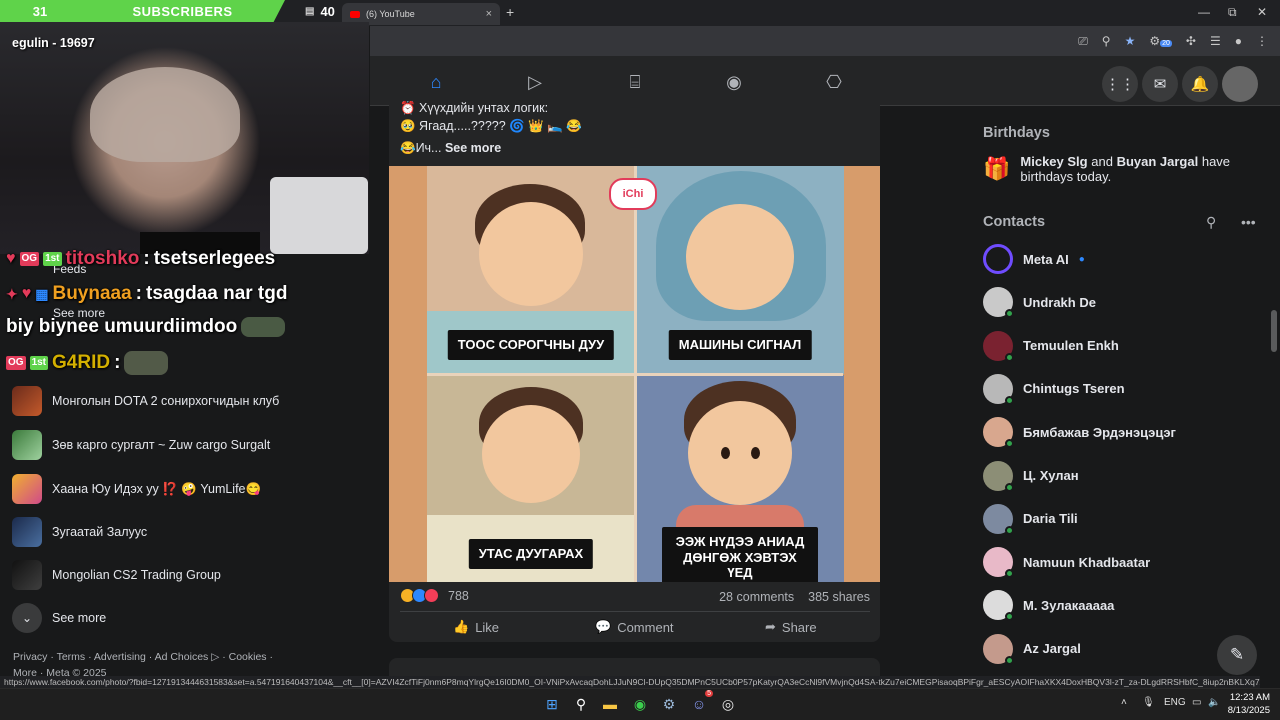 The height and width of the screenshot is (720, 1280). Describe the element at coordinates (476, 627) in the screenshot. I see `like-button: 👍 Like` at that location.